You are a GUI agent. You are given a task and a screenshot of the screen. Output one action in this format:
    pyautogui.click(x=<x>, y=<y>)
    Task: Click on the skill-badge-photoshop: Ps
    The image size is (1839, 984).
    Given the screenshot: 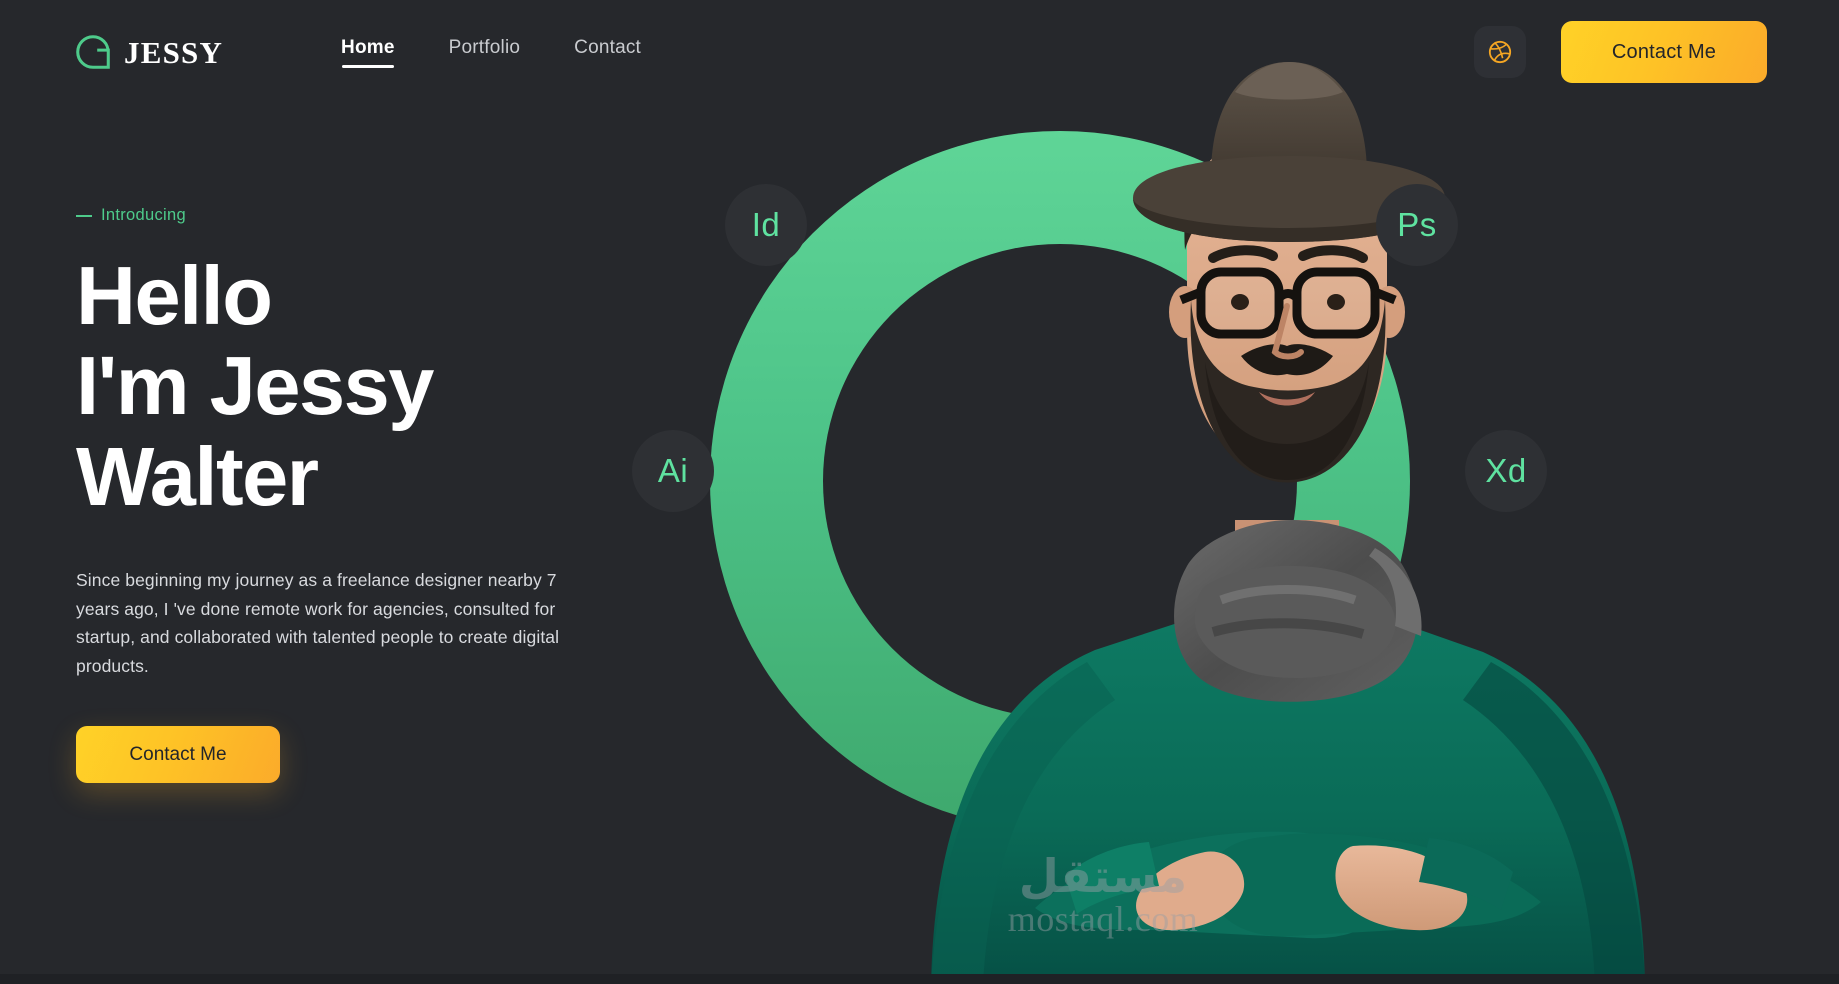 What is the action you would take?
    pyautogui.click(x=1417, y=225)
    